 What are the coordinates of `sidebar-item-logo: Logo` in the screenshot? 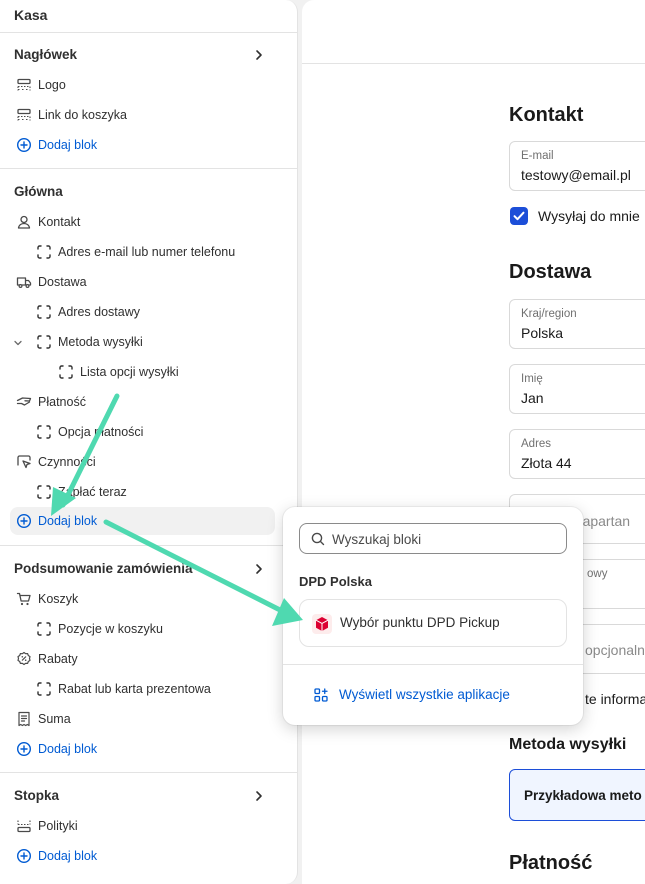 It's located at (142, 85).